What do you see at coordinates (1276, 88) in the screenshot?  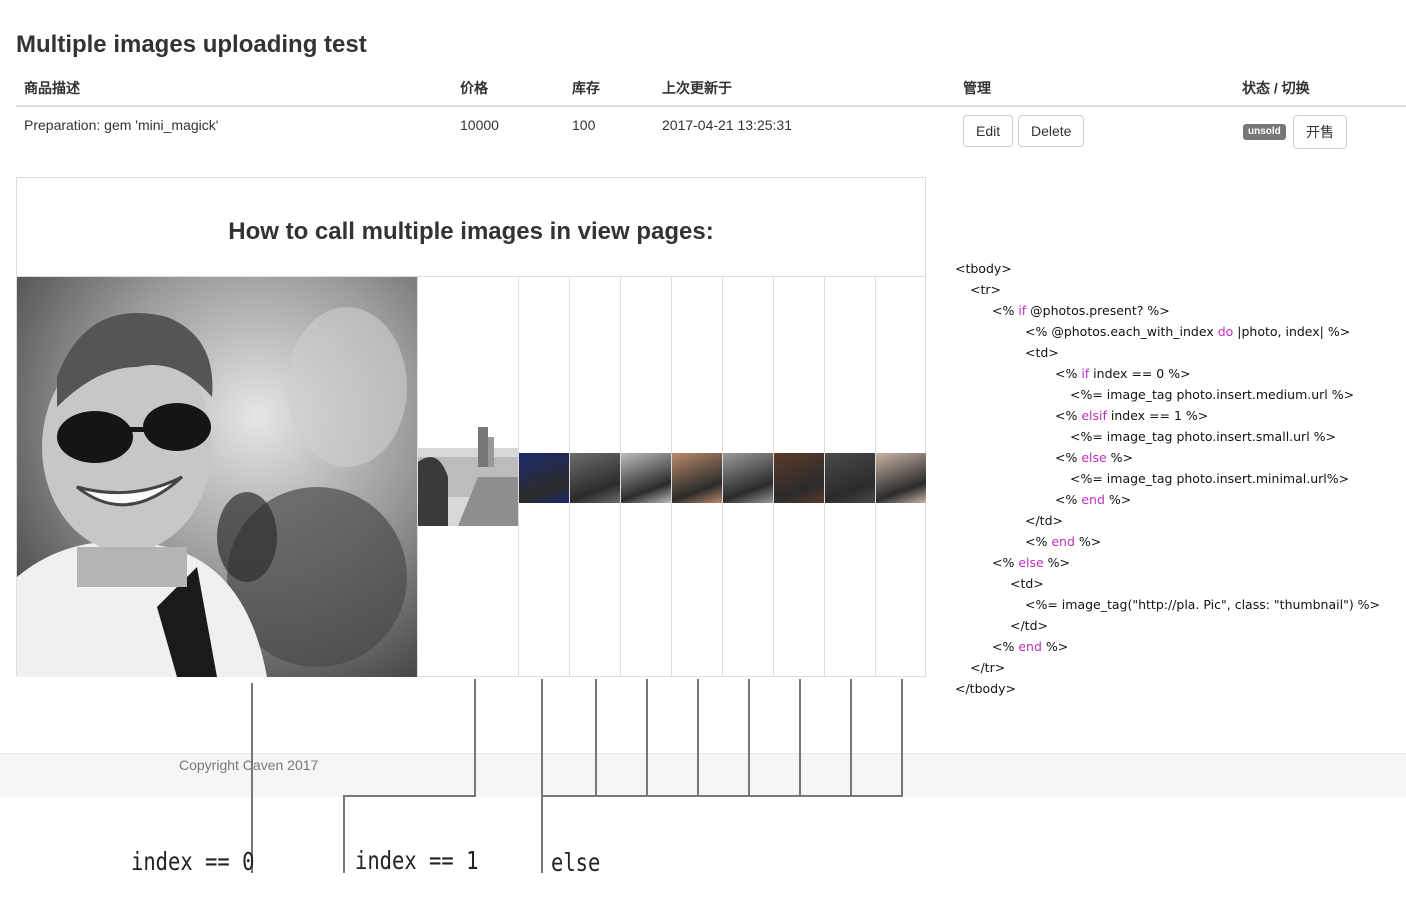 I see `column-header-status: 状态 / 切换` at bounding box center [1276, 88].